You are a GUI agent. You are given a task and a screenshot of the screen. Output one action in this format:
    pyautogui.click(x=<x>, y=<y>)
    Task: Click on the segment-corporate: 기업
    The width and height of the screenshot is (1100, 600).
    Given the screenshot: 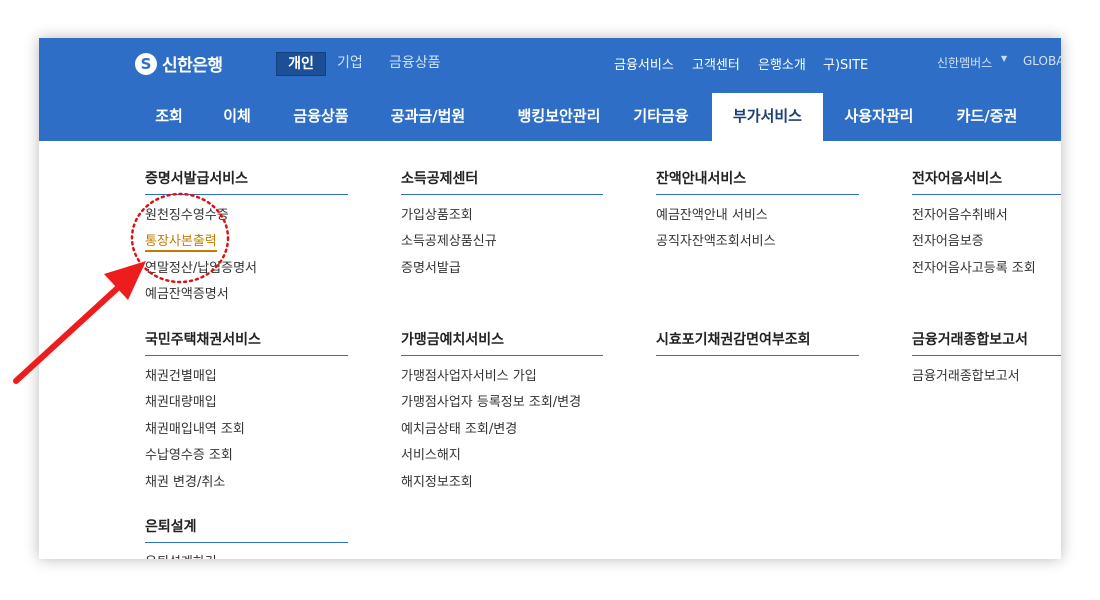 What is the action you would take?
    pyautogui.click(x=350, y=62)
    